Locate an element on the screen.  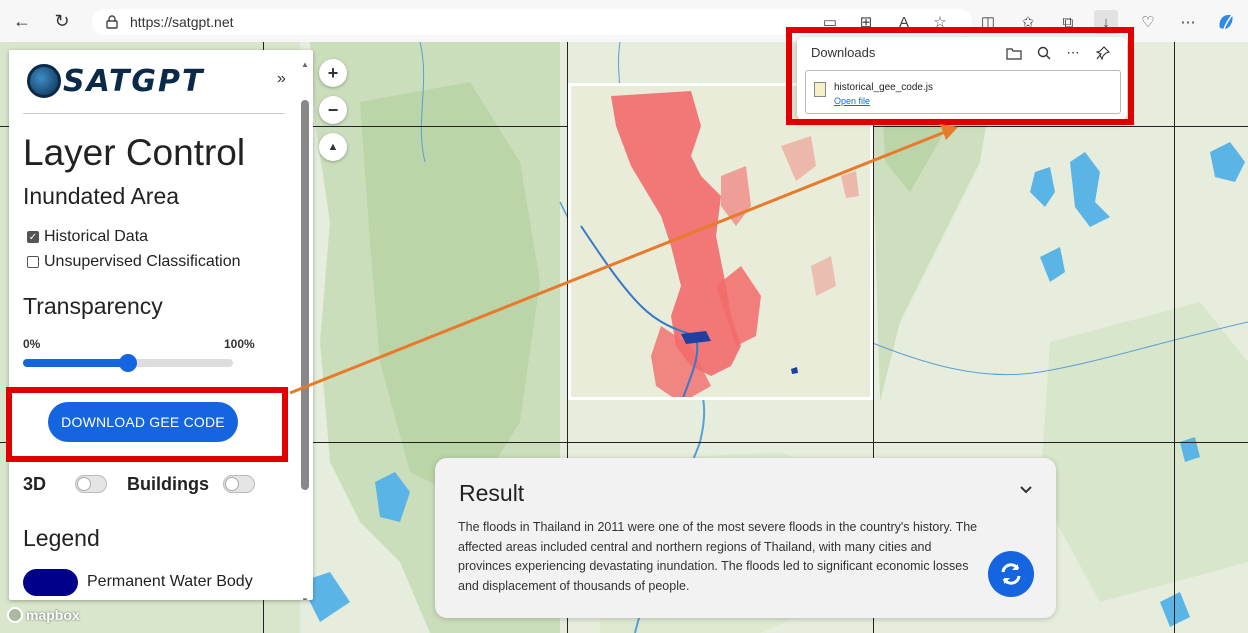
legend-swatch-permanent-water is located at coordinates (50, 582).